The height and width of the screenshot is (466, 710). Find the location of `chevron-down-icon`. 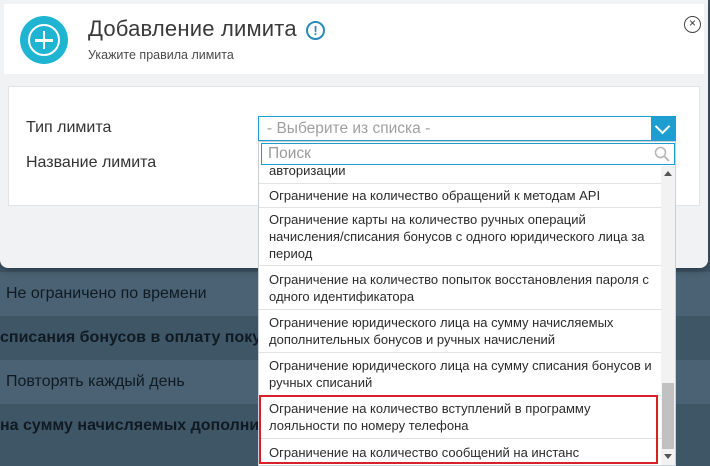

chevron-down-icon is located at coordinates (663, 128).